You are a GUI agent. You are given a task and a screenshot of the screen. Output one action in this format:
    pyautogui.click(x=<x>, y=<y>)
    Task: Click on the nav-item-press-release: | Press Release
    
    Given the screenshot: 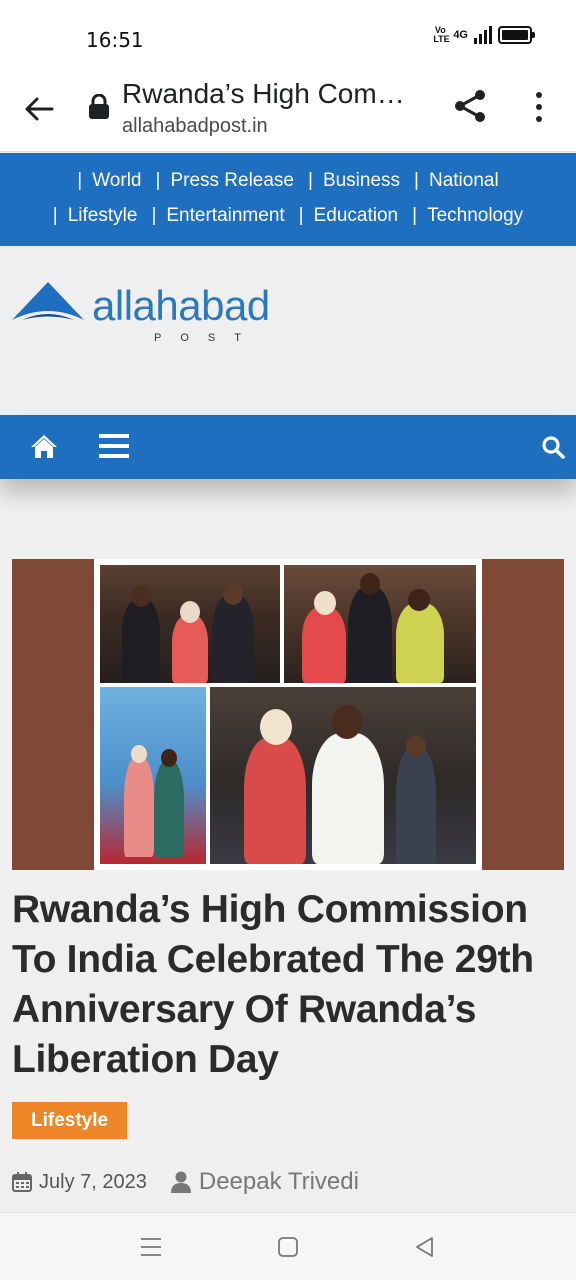 What is the action you would take?
    pyautogui.click(x=218, y=181)
    